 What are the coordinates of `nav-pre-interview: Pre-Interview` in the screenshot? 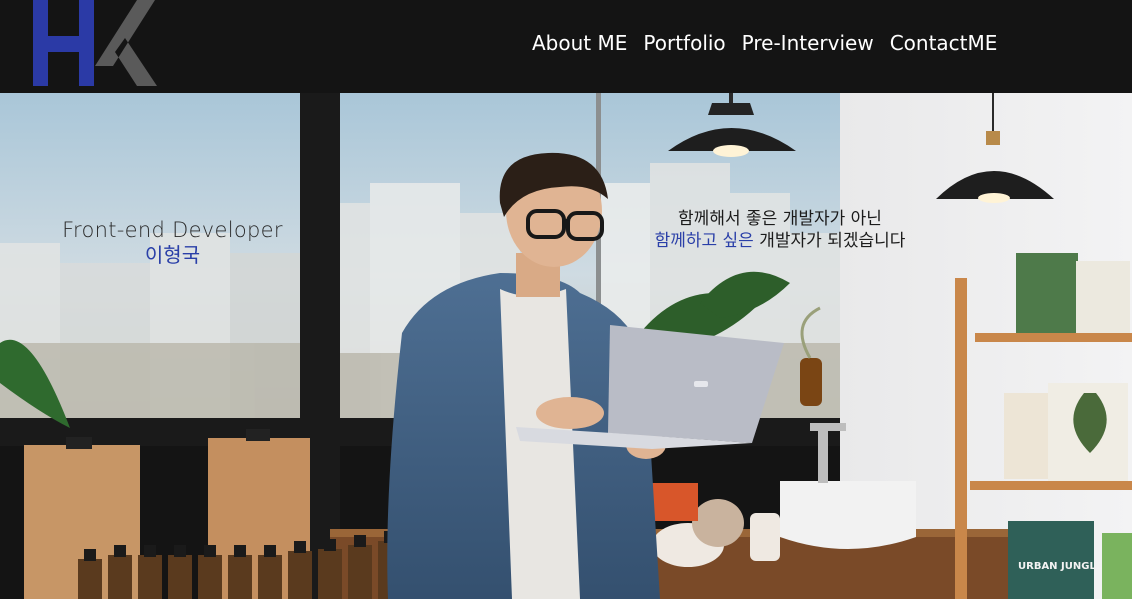 It's located at (808, 43).